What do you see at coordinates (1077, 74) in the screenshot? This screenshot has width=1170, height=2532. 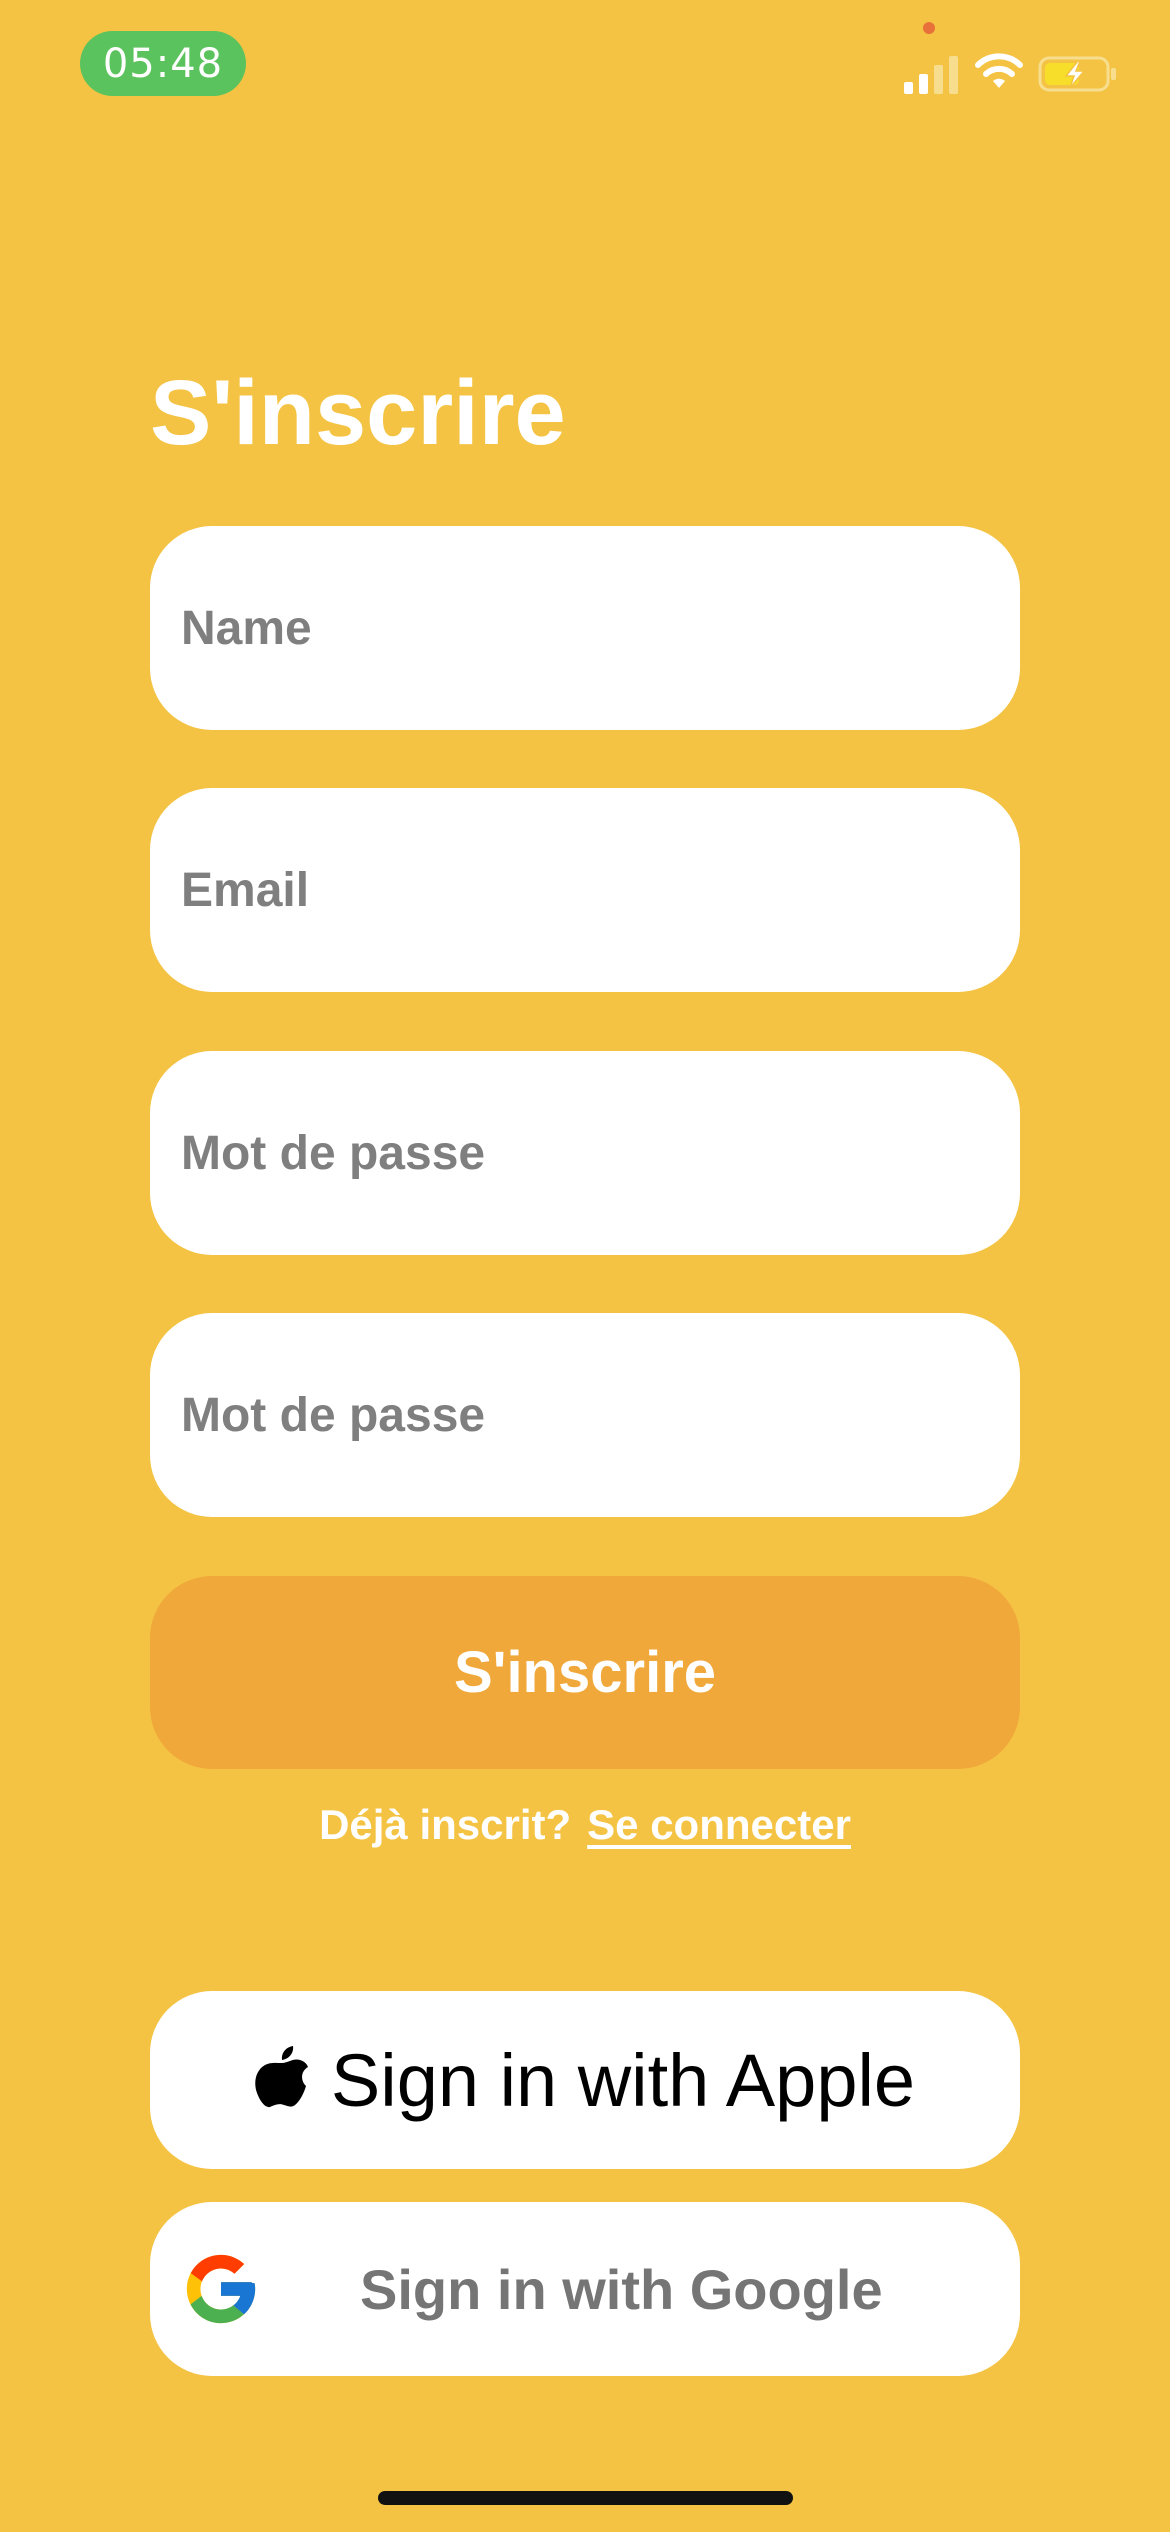 I see `battery-charging-icon` at bounding box center [1077, 74].